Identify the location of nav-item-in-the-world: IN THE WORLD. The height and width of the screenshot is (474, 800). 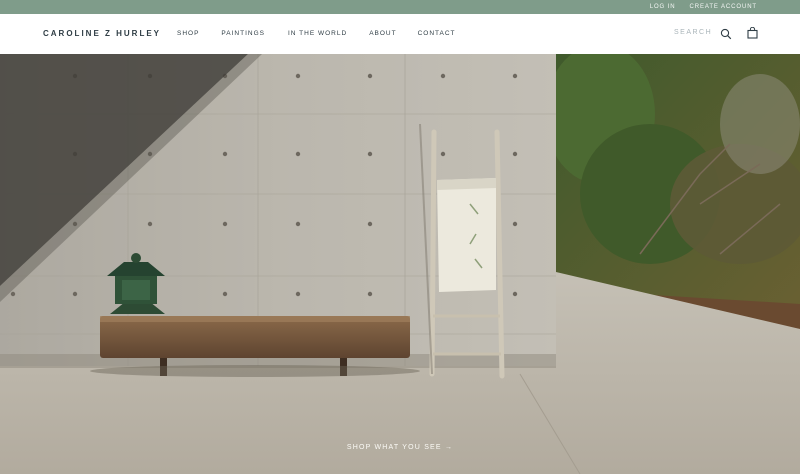
(317, 33).